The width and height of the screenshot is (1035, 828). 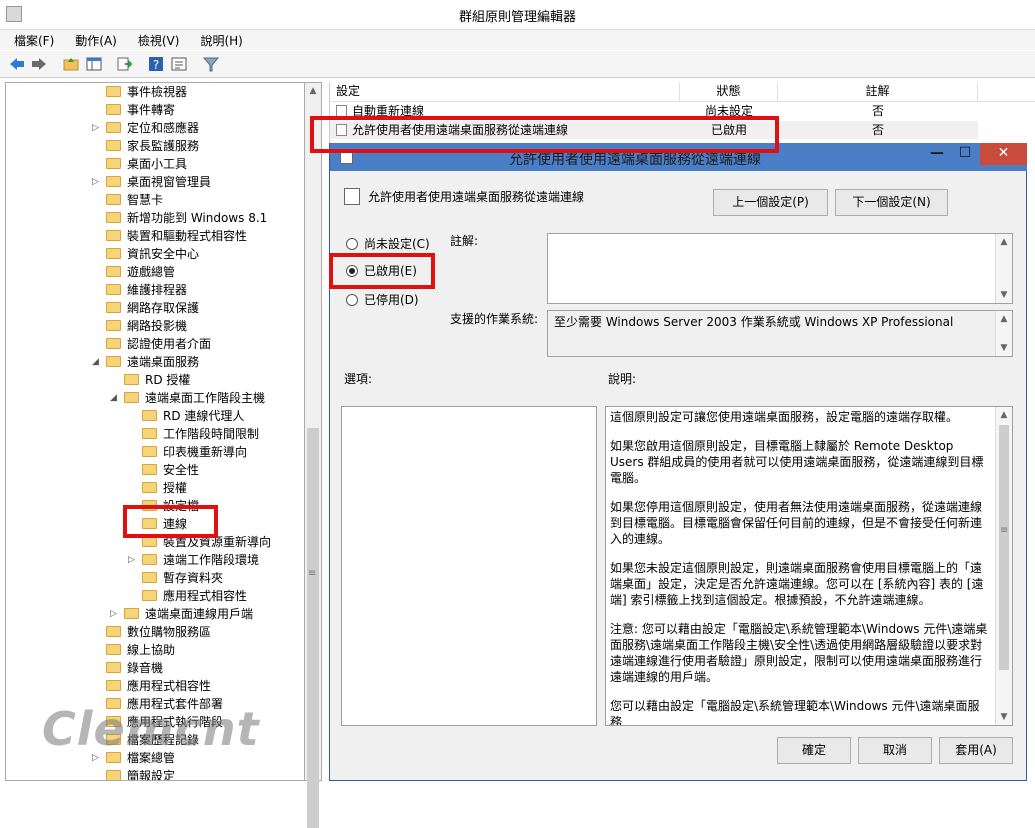 I want to click on tree-node-label: 簡報設定, so click(x=151, y=775).